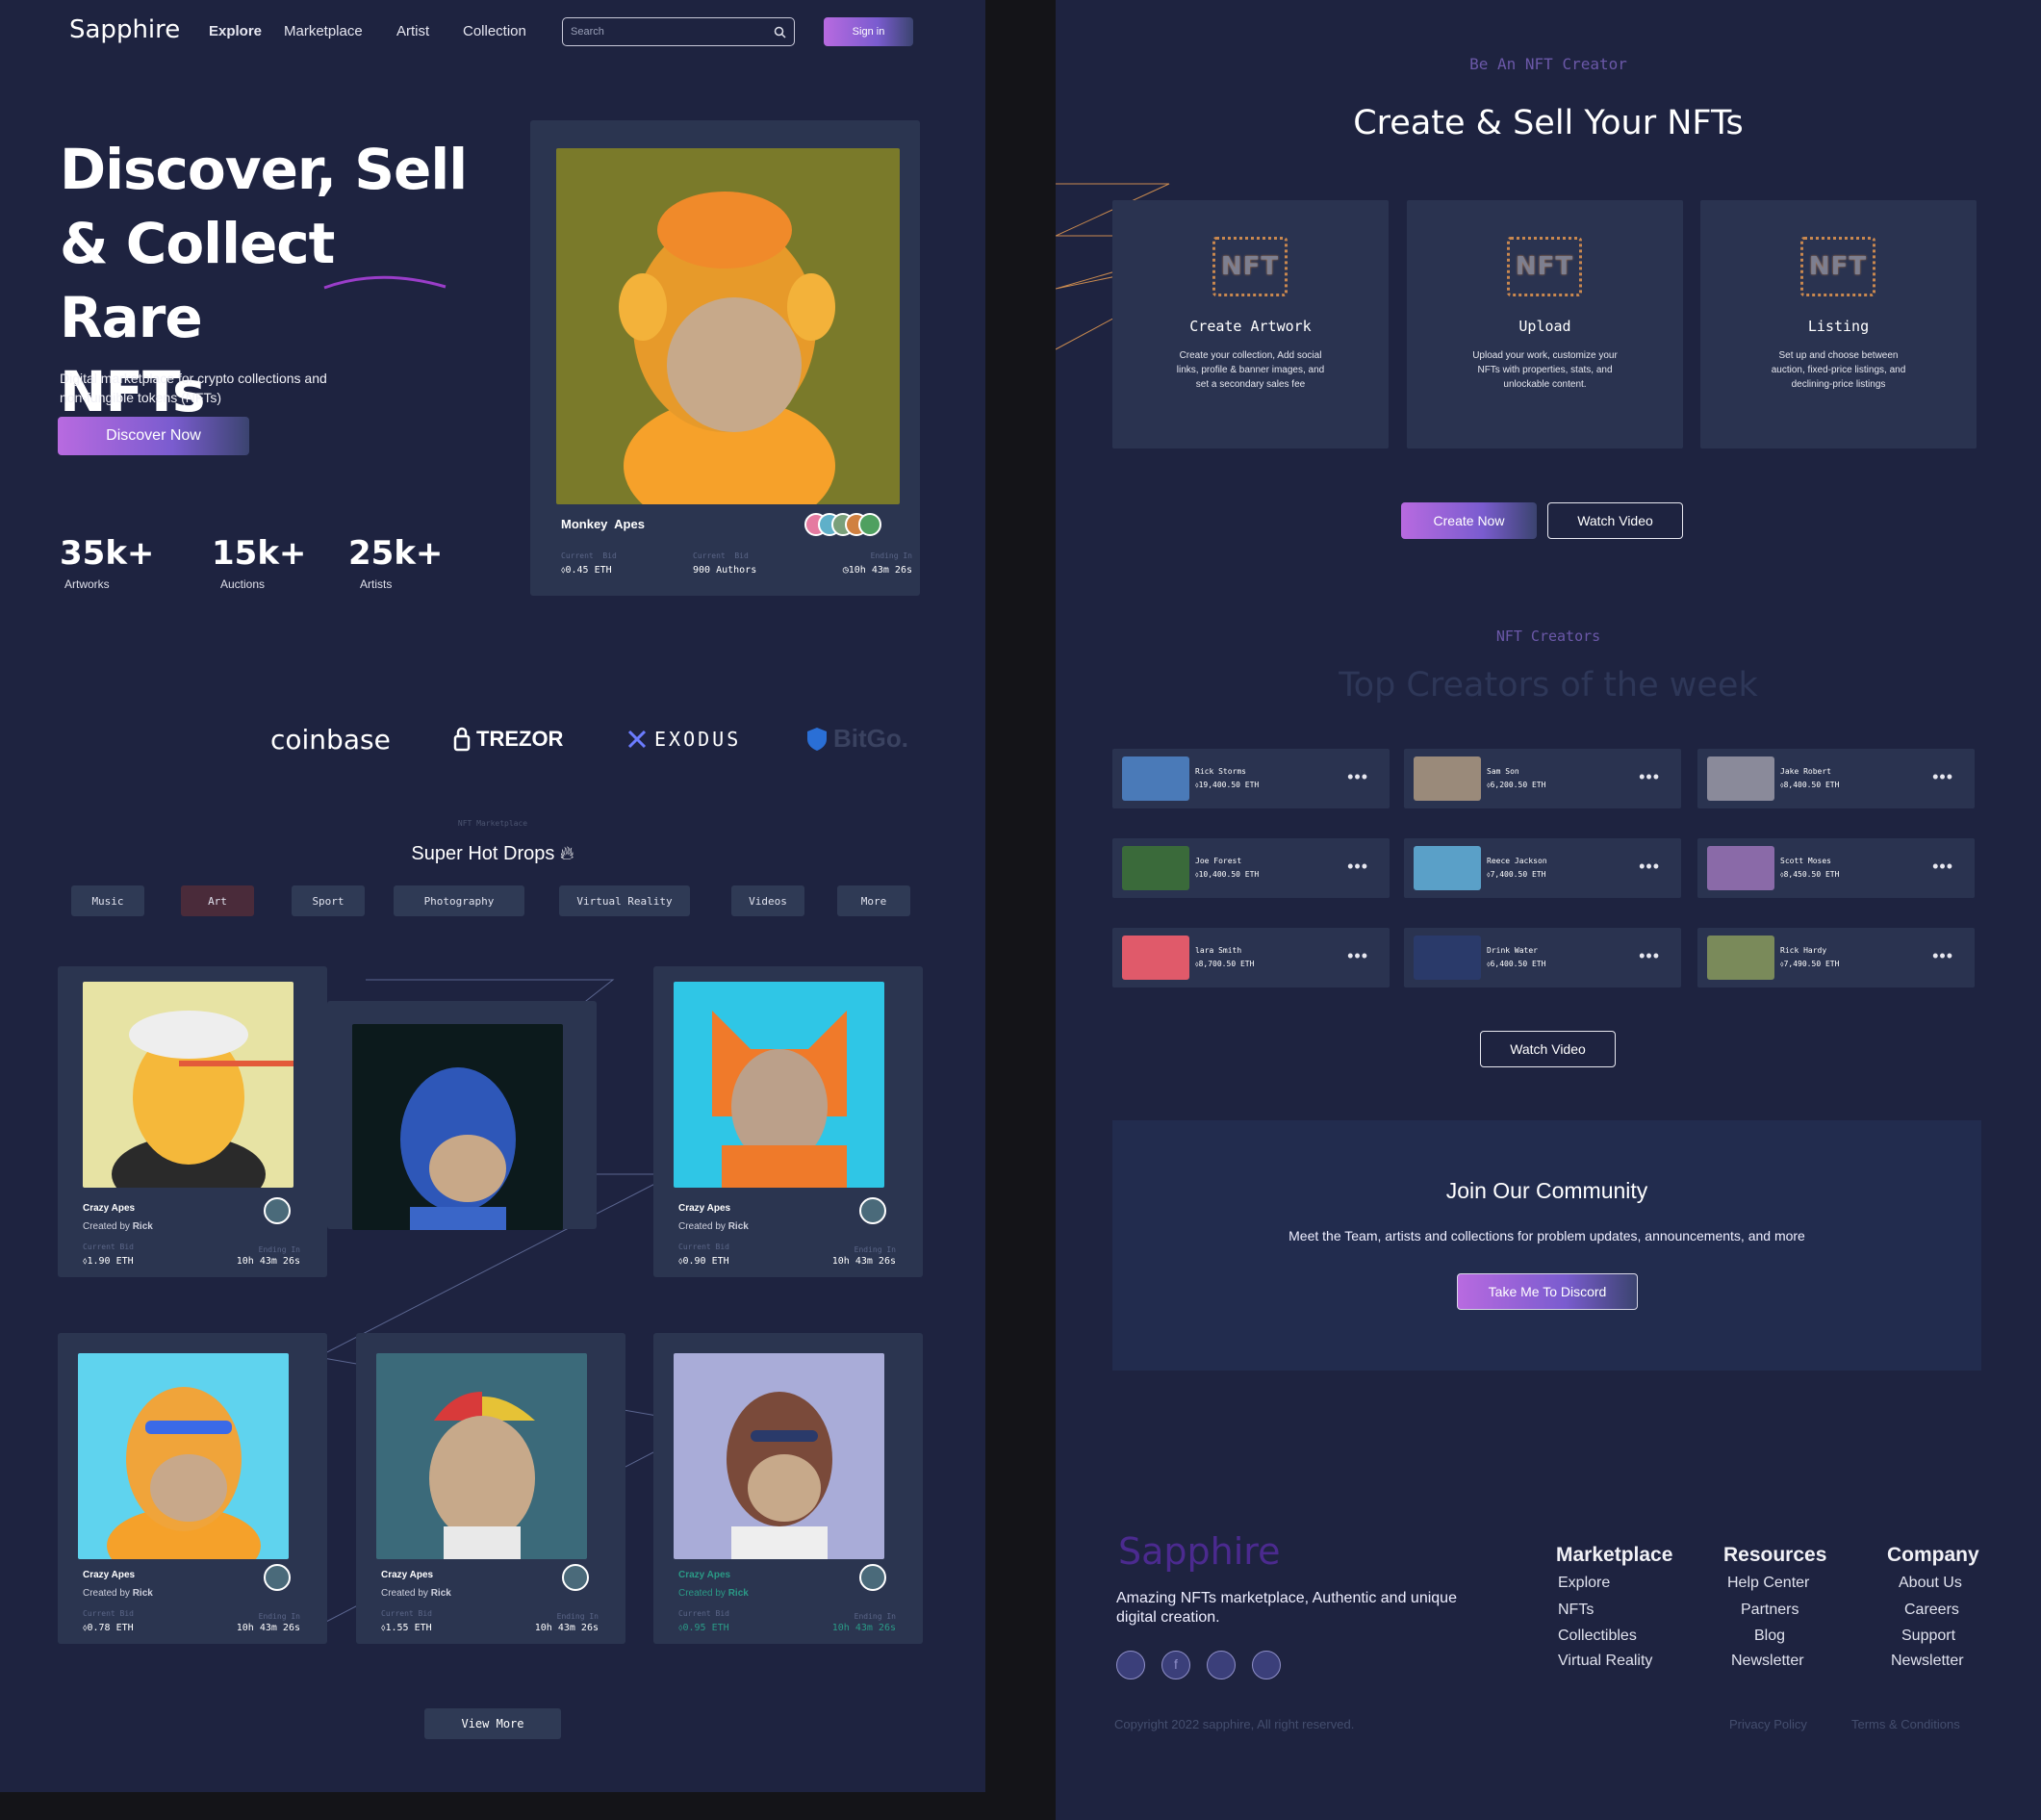 The height and width of the screenshot is (1820, 2041). Describe the element at coordinates (1768, 1584) in the screenshot. I see `footer-link: Help Center` at that location.